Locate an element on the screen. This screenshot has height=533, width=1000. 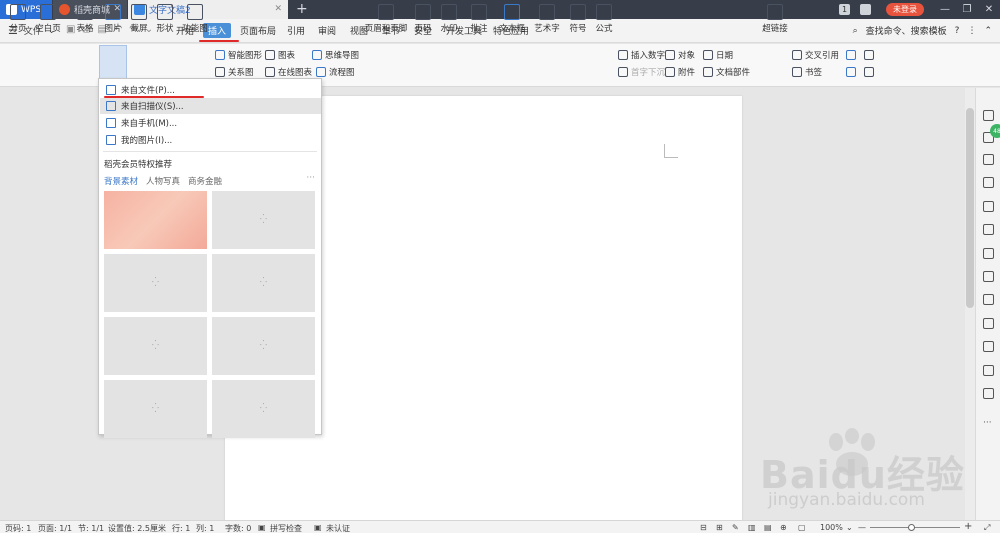
date-button: 日期 is located at coordinates (718, 55).